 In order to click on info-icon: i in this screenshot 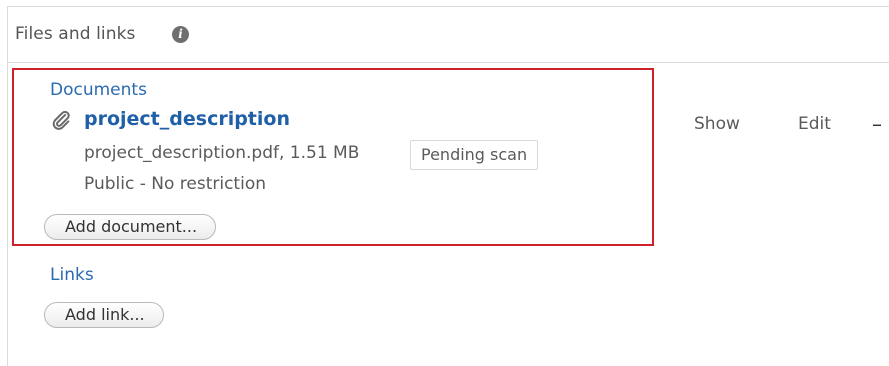, I will do `click(180, 34)`.